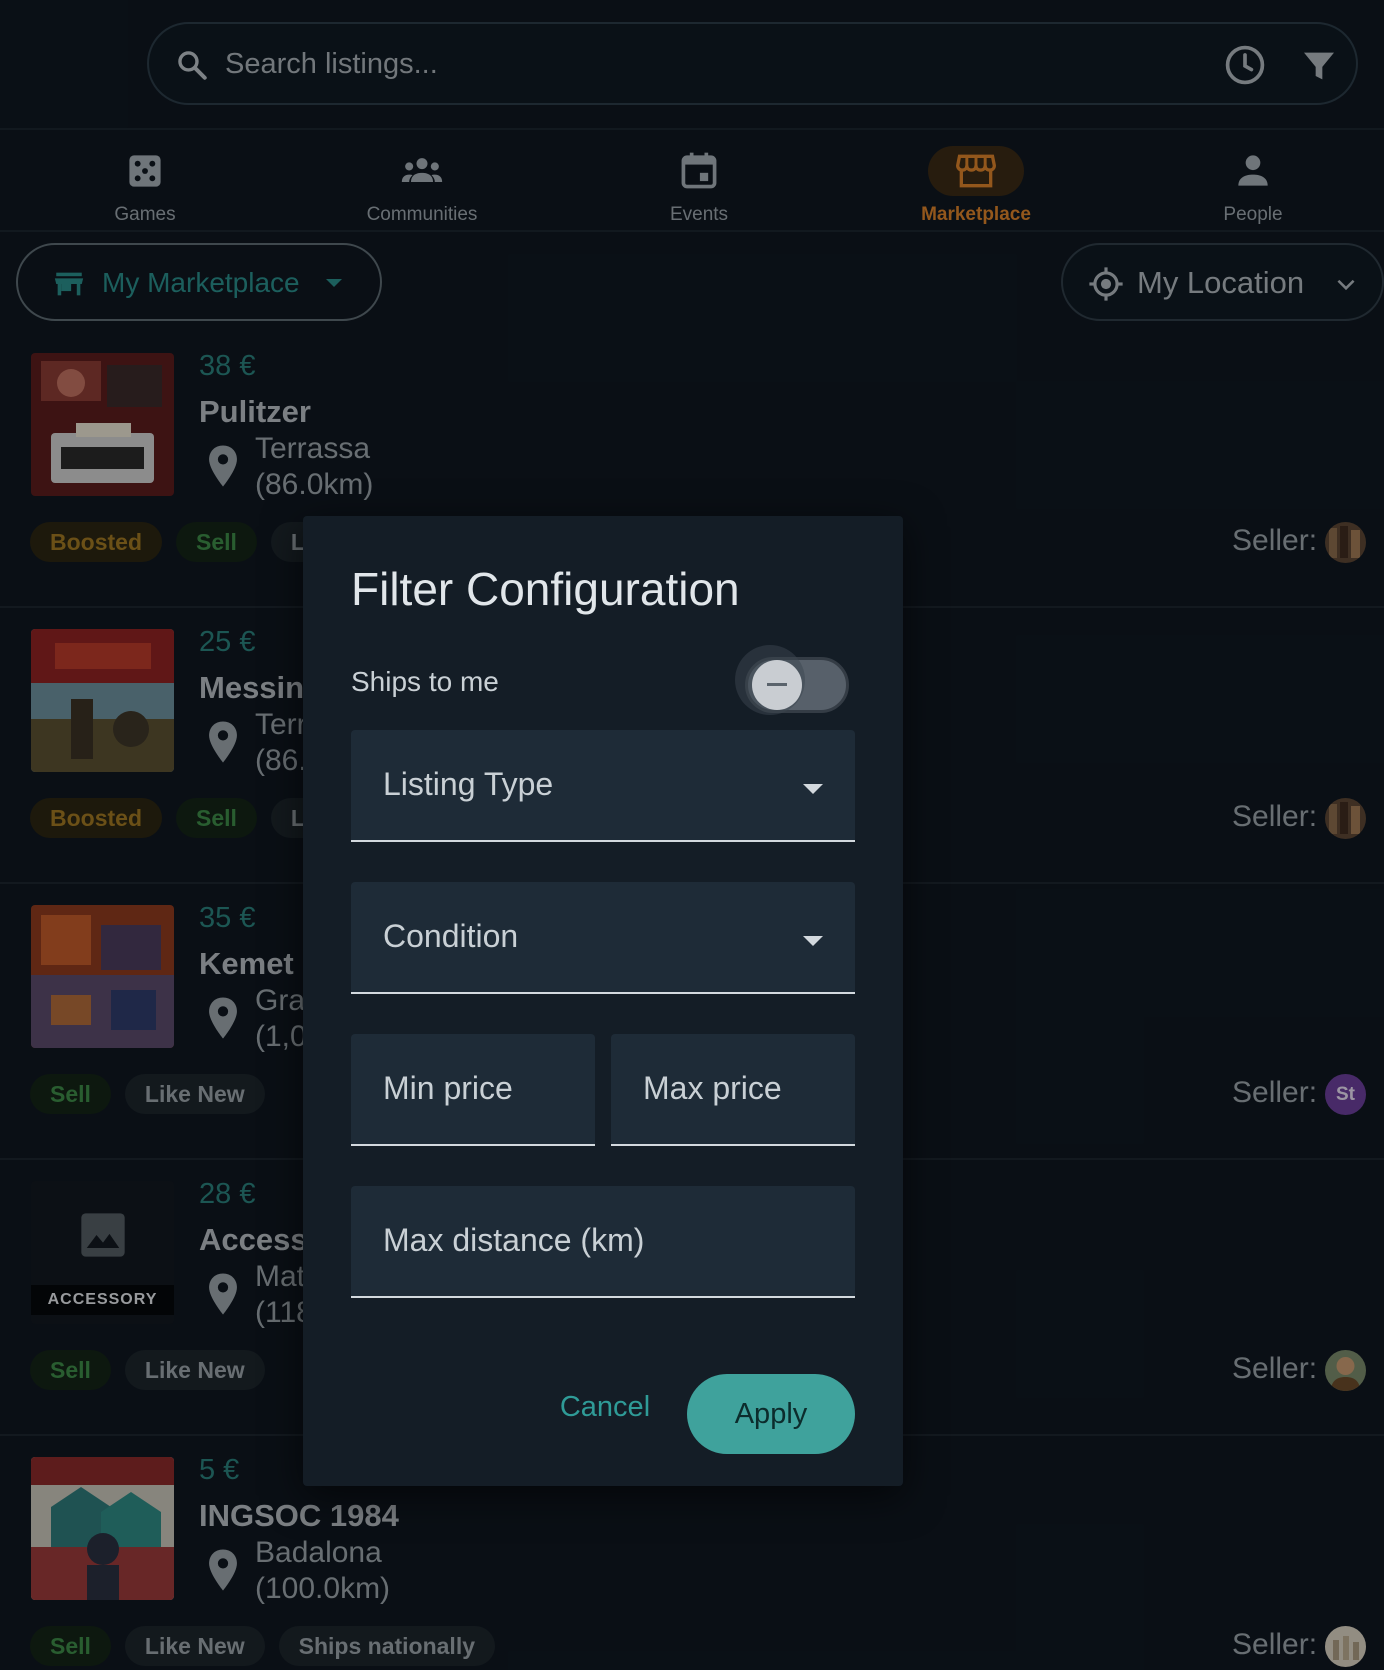 The height and width of the screenshot is (1670, 1384). I want to click on ships-to-me-toggle, so click(793, 680).